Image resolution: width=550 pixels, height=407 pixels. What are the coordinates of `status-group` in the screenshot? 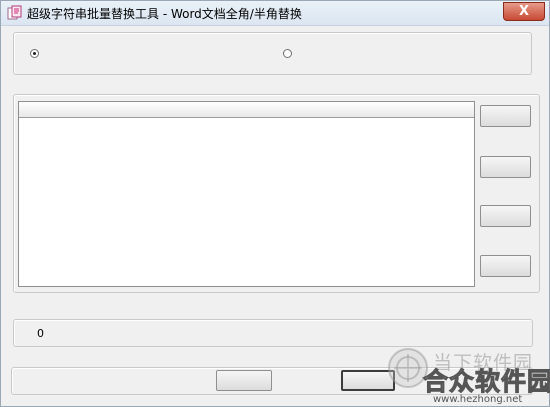 It's located at (273, 333).